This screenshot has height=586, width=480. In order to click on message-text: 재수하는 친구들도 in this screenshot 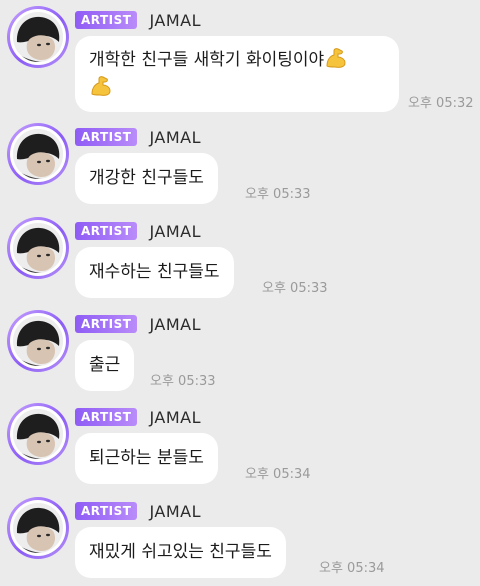, I will do `click(154, 272)`.